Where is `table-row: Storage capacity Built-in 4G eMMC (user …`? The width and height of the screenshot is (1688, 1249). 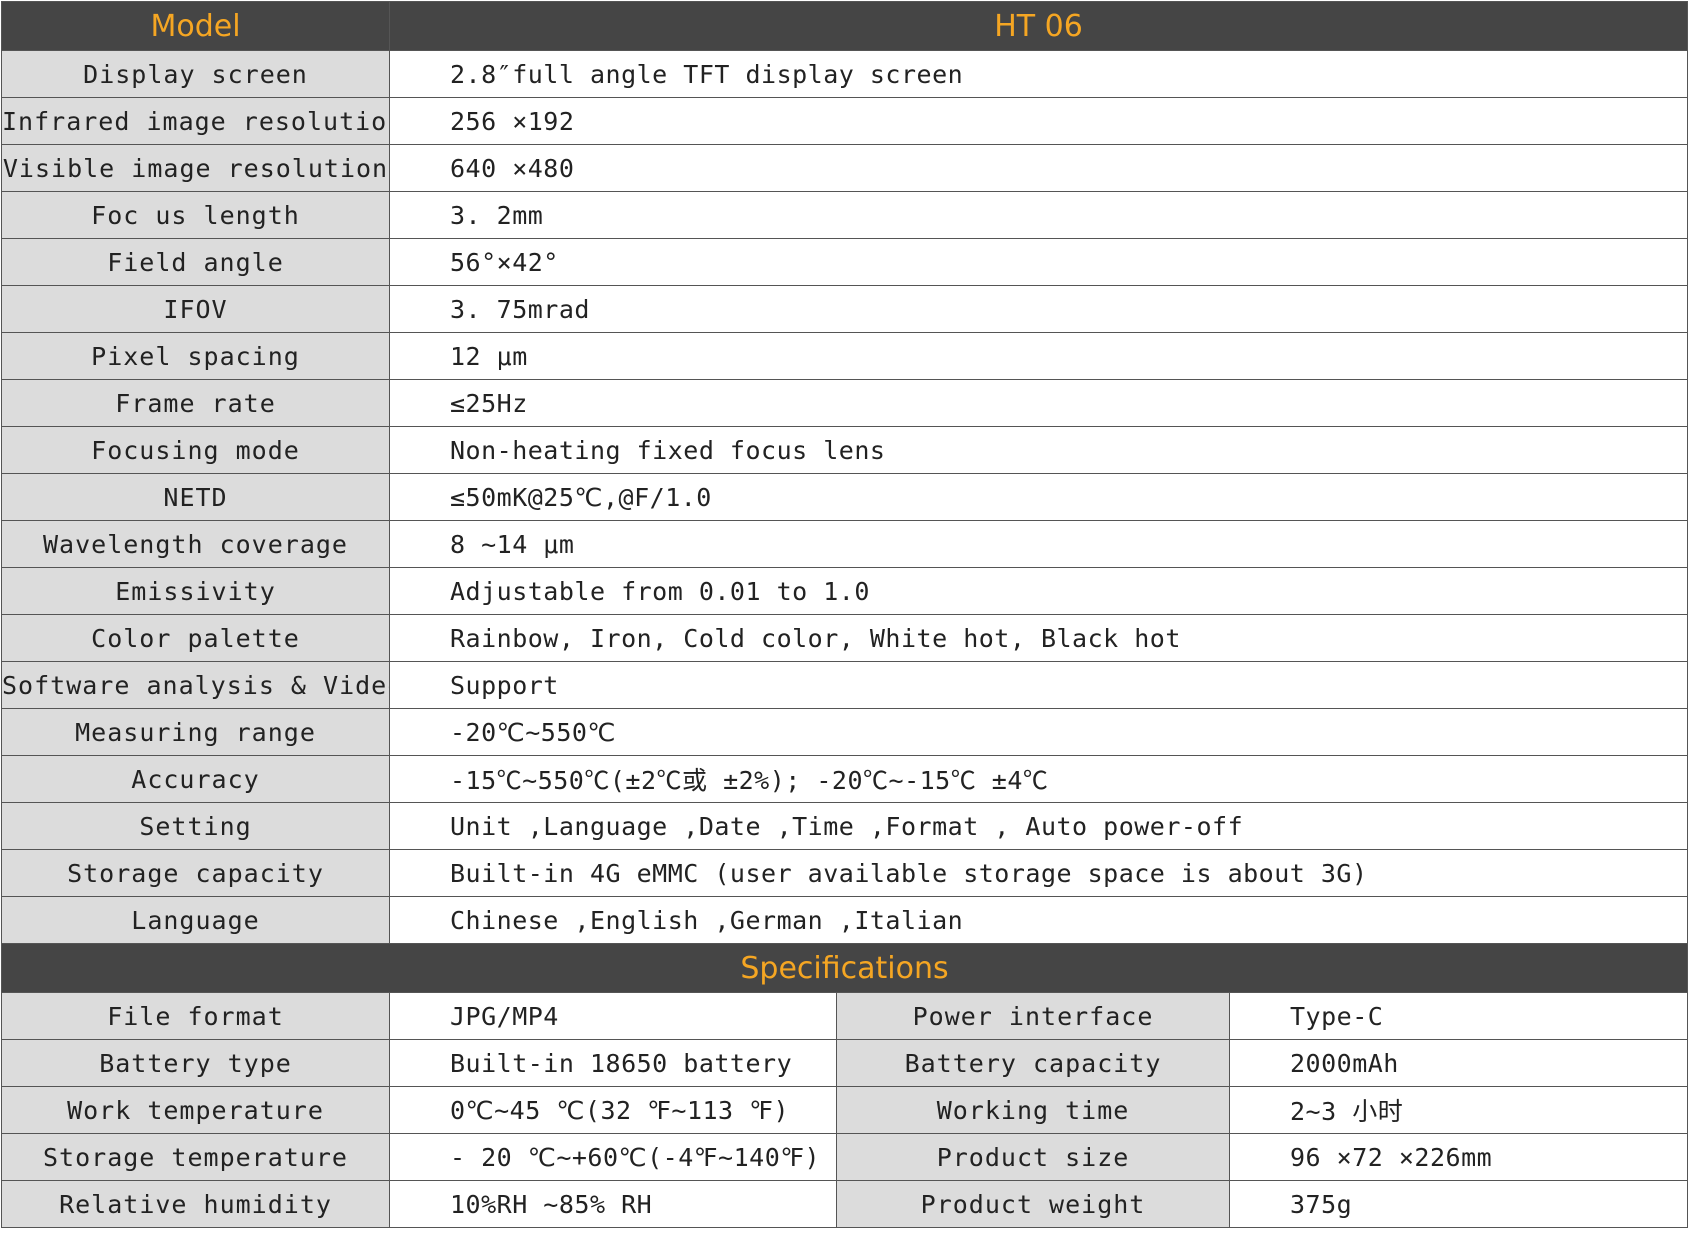 table-row: Storage capacity Built-in 4G eMMC (user … is located at coordinates (844, 873).